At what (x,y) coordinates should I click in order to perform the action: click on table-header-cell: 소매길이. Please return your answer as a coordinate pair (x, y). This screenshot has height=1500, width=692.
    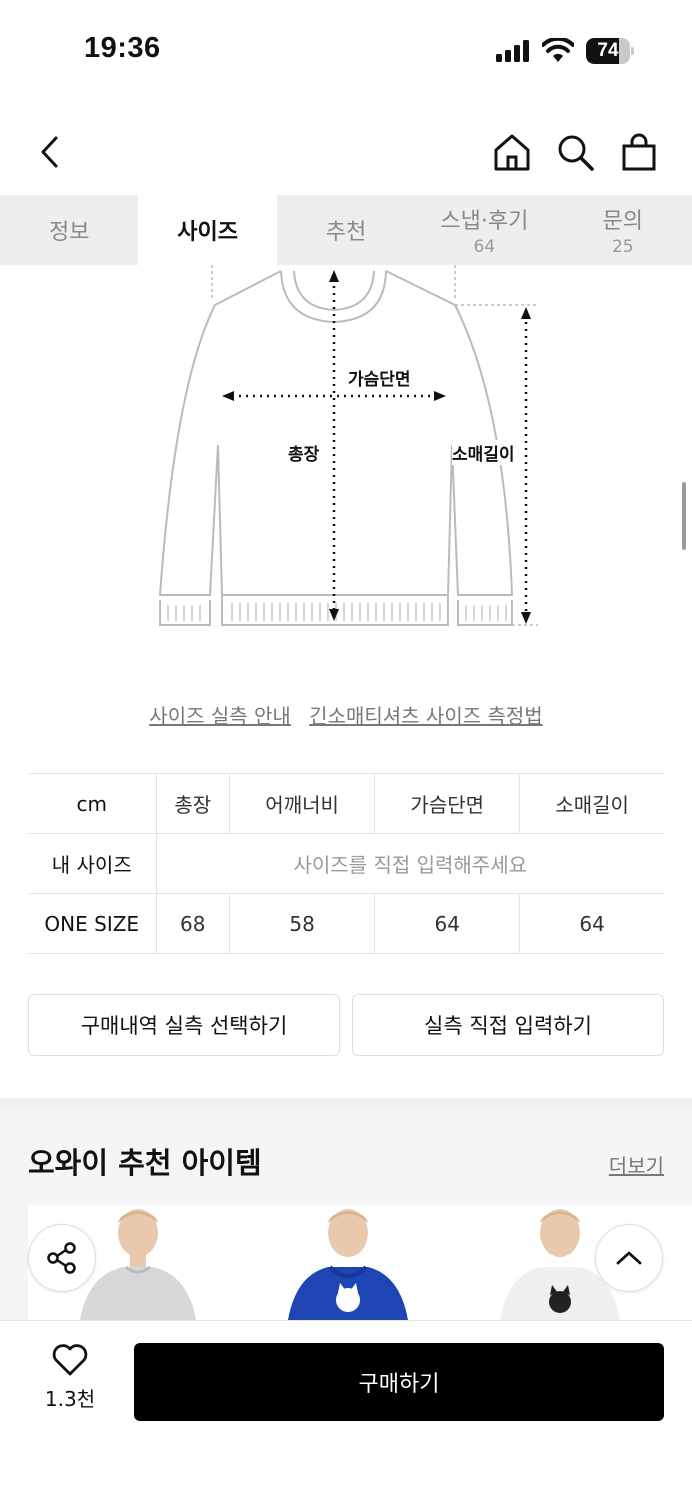
    Looking at the image, I should click on (591, 803).